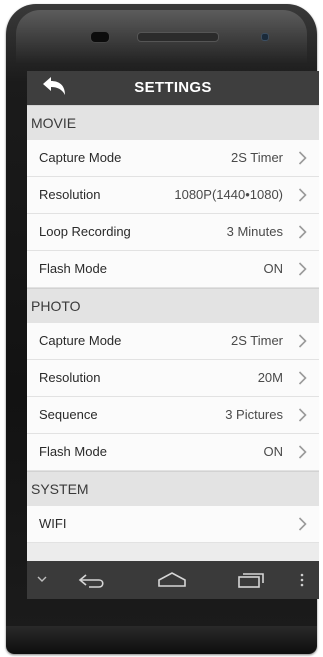 This screenshot has height=657, width=323. What do you see at coordinates (254, 231) in the screenshot?
I see `setting-value: 3 Minutes` at bounding box center [254, 231].